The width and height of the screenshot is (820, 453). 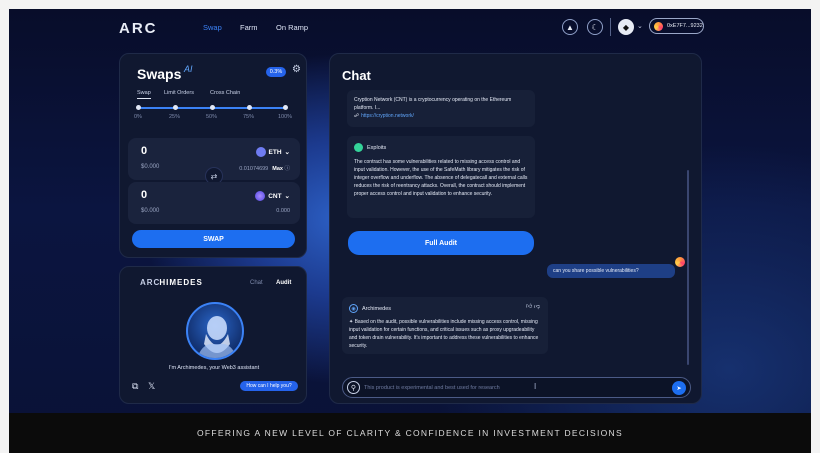 I want to click on full-audit-button: Full Audit, so click(x=441, y=243).